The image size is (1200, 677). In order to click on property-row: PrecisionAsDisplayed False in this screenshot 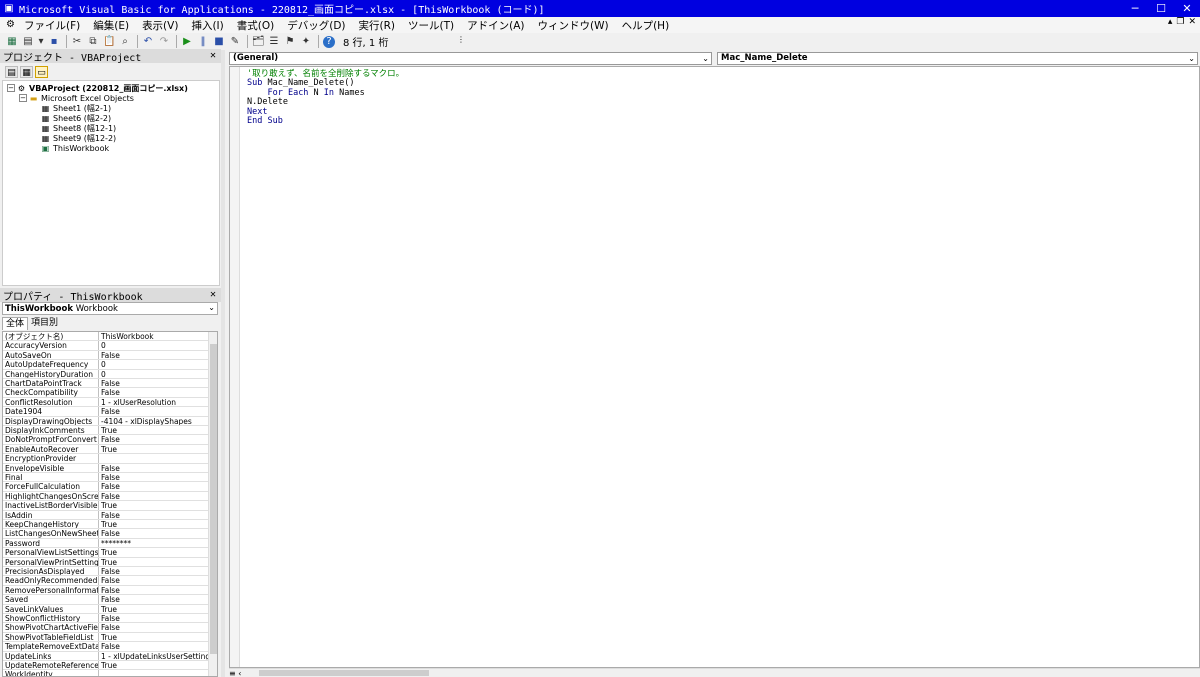, I will do `click(105, 572)`.